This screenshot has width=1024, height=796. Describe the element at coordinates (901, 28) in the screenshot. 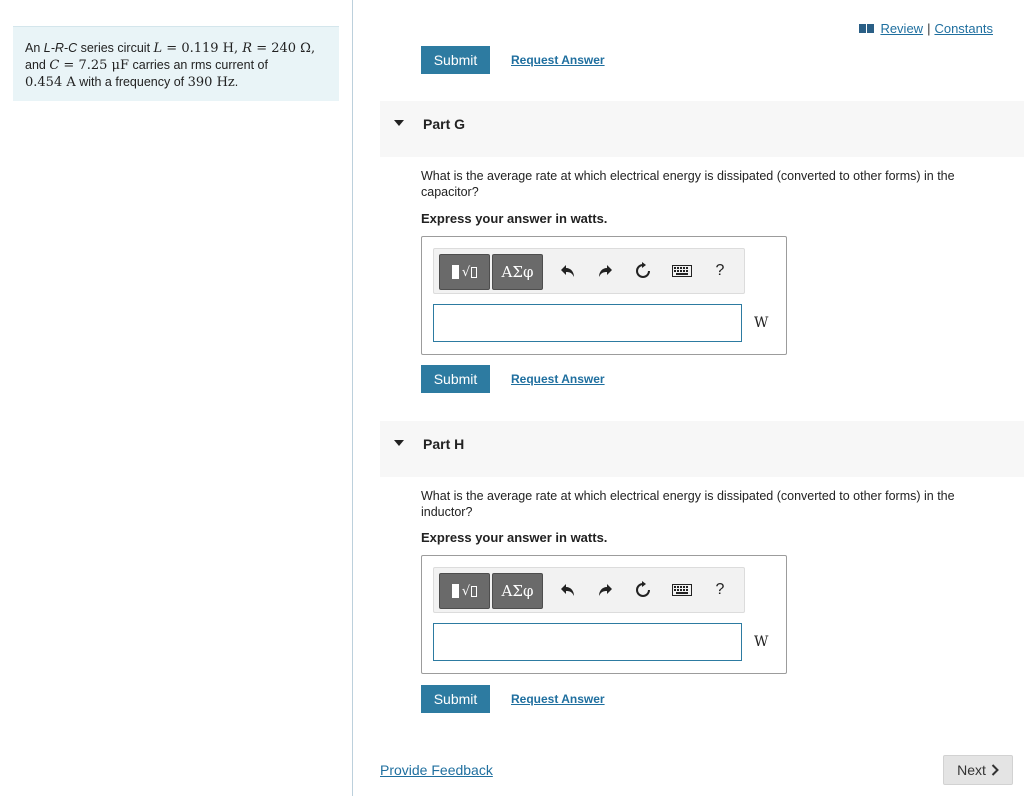

I see `review-link: Review` at that location.